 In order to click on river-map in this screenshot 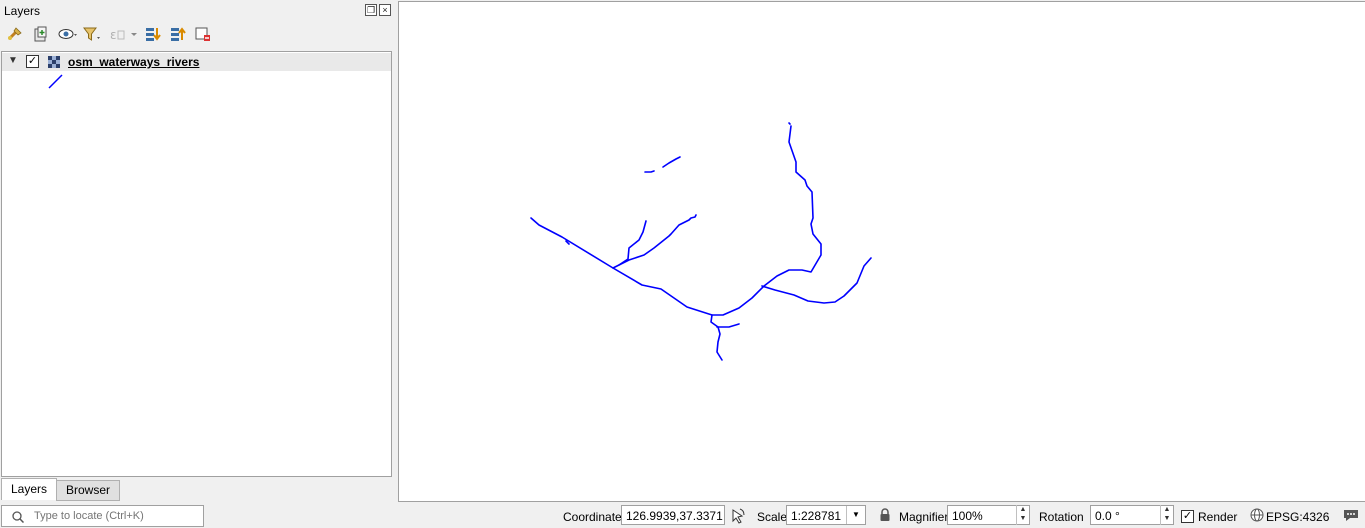, I will do `click(701, 241)`.